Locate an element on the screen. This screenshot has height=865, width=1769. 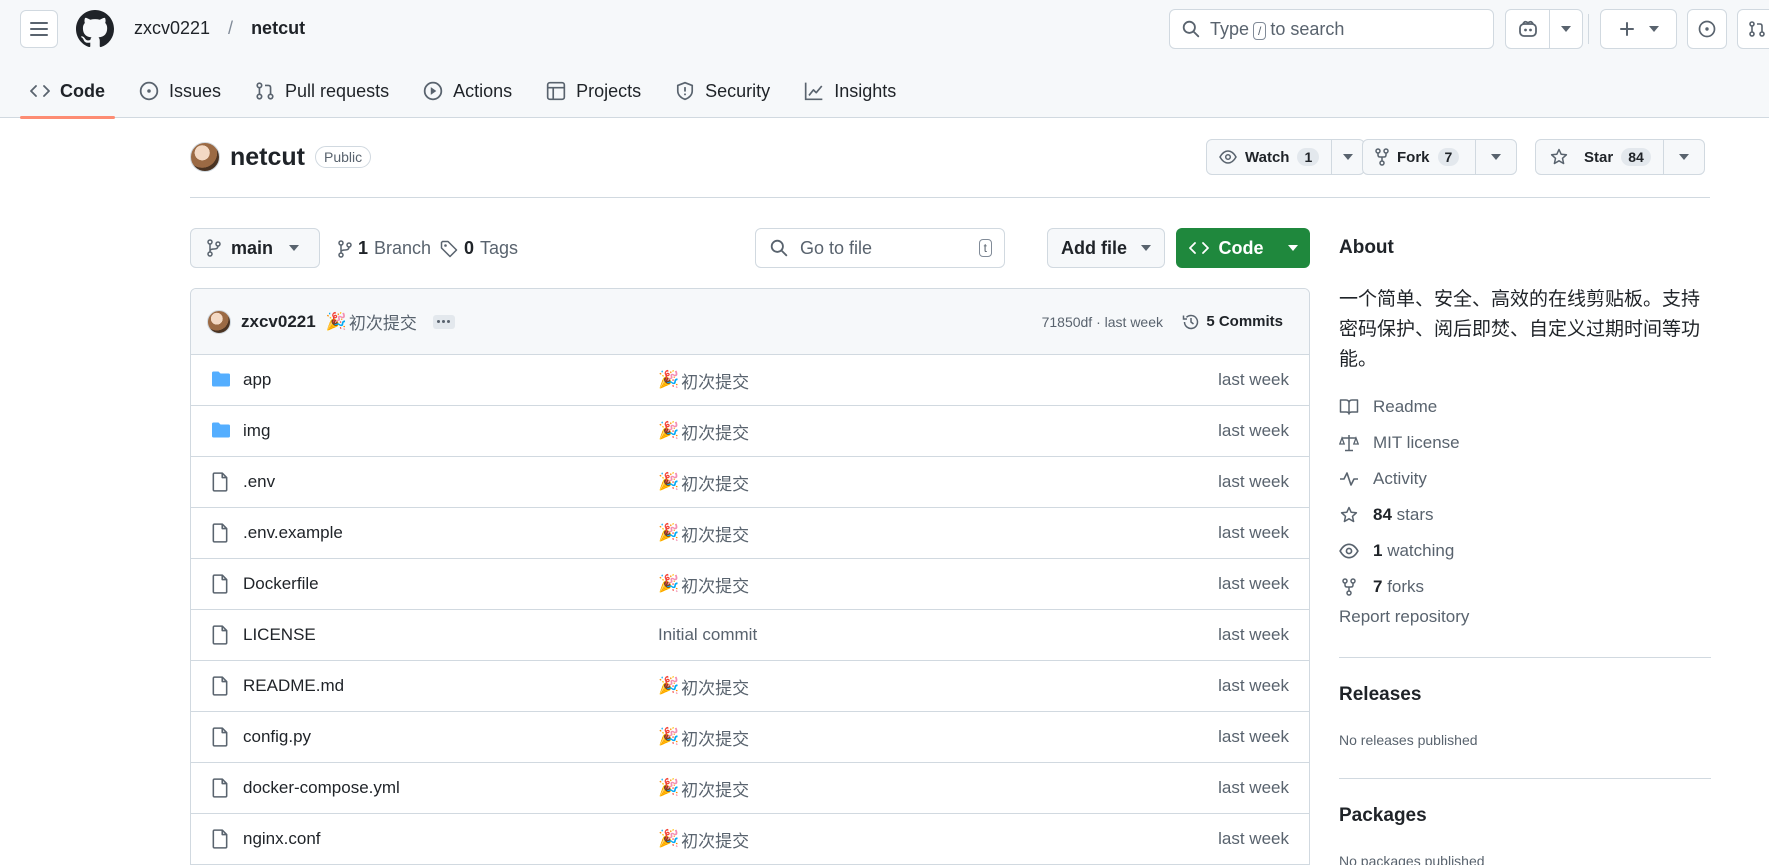
table-row: LICENSE Initial commit last week is located at coordinates (750, 635).